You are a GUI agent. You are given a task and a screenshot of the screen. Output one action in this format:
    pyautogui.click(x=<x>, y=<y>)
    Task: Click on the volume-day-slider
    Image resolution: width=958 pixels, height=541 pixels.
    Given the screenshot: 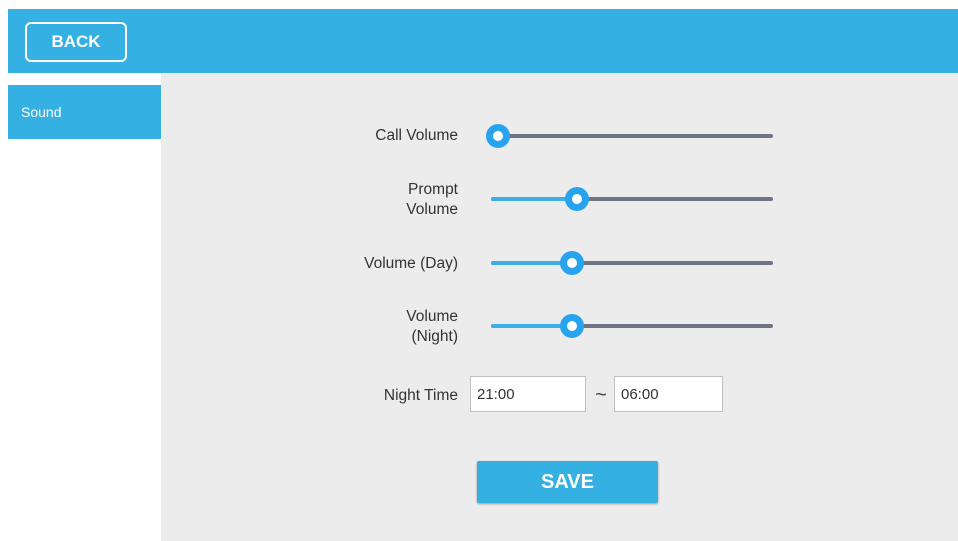 What is the action you would take?
    pyautogui.click(x=629, y=263)
    